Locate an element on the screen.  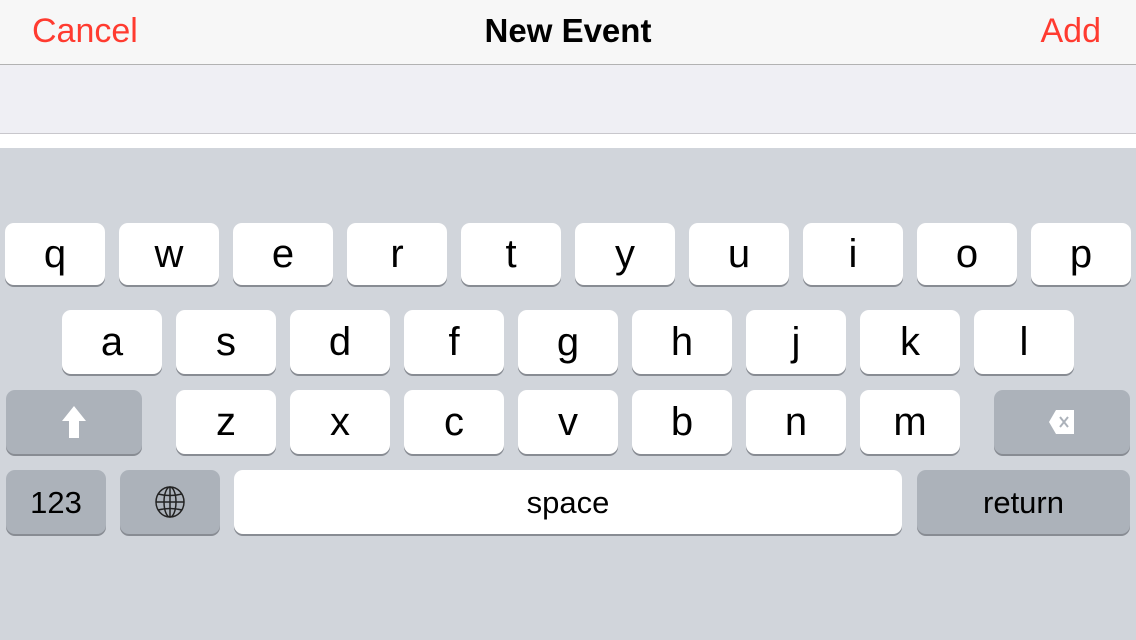
key-label: v is located at coordinates (568, 422).